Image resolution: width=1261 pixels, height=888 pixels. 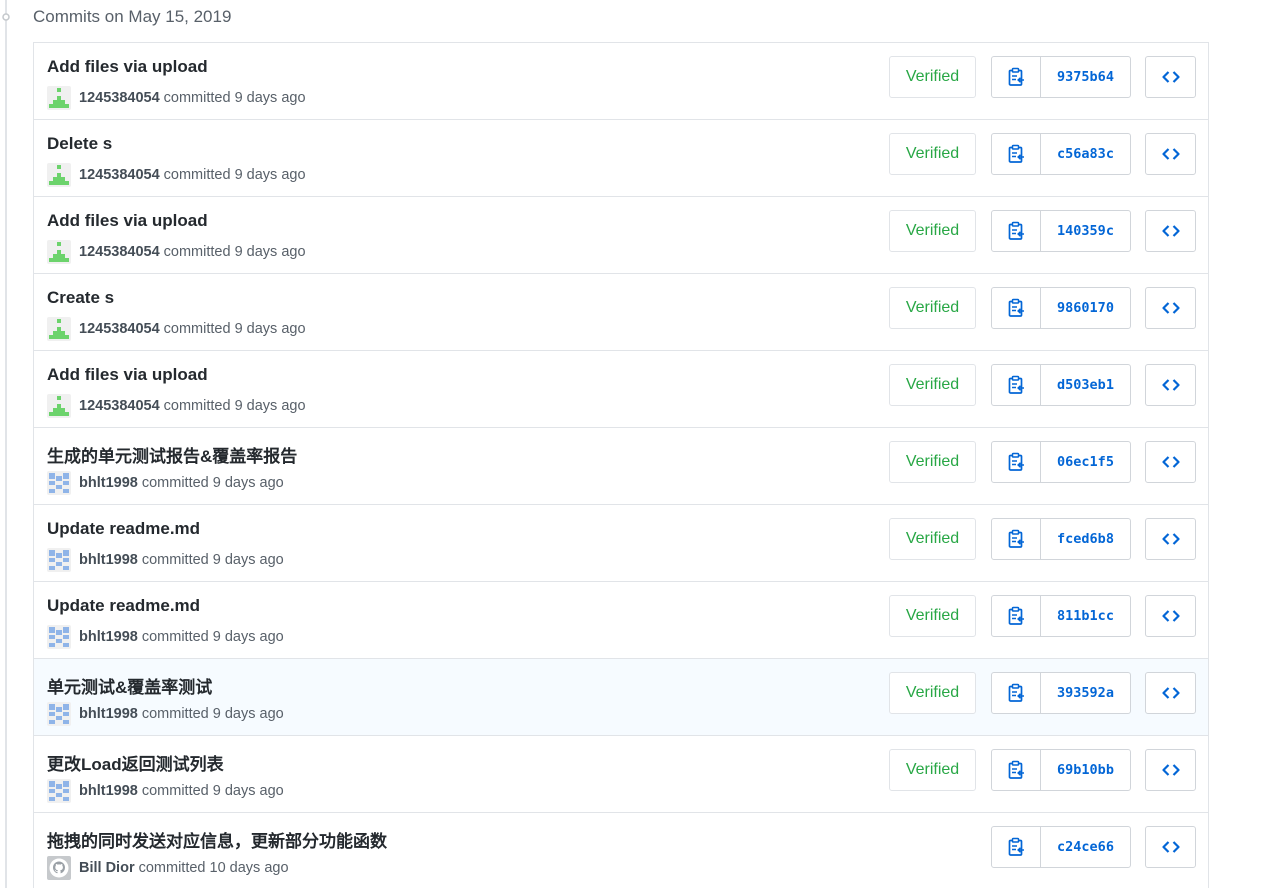 I want to click on commit-message-link: 拖拽的同时发送对应信息，更新部分功能函数, so click(x=217, y=839).